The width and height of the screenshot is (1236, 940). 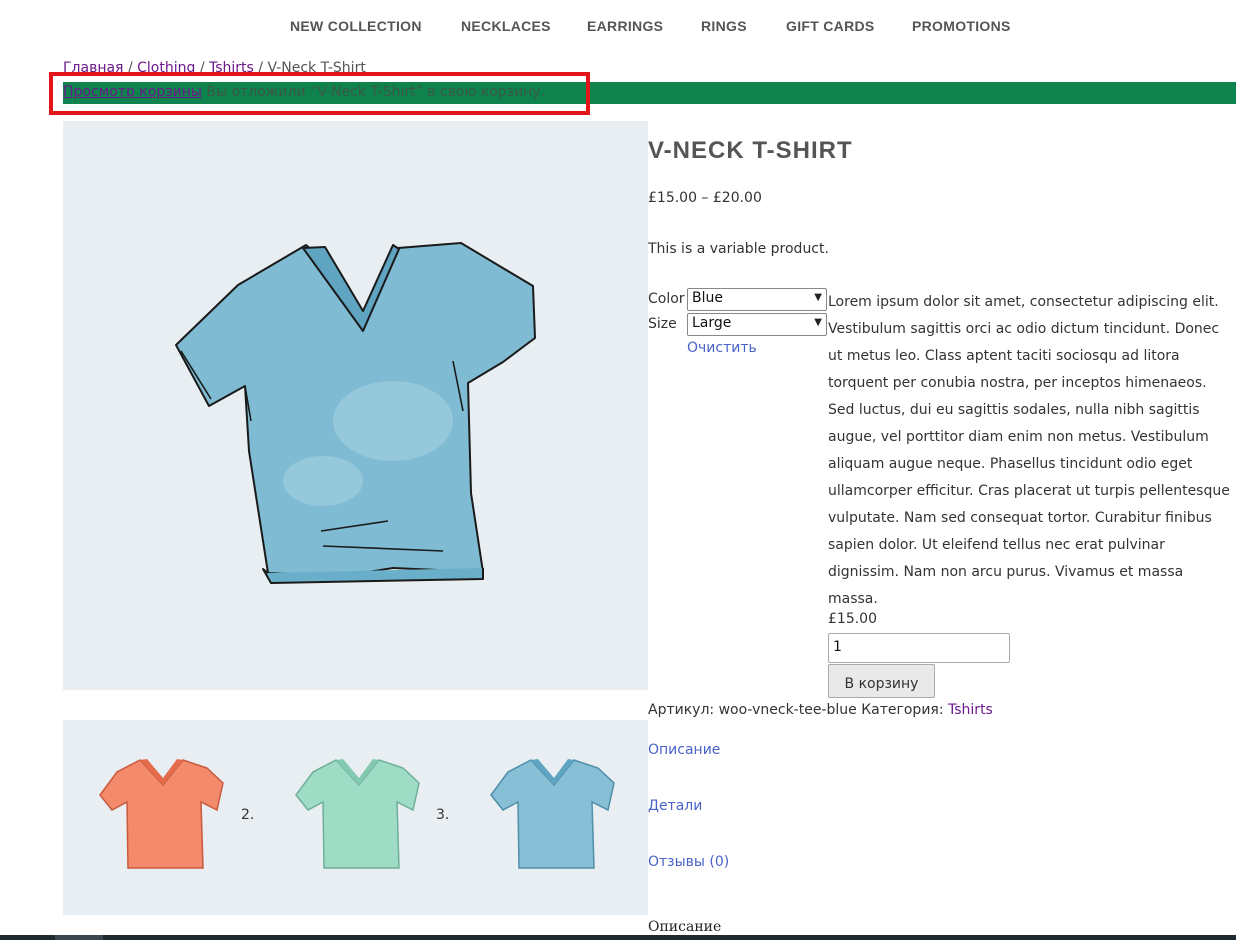 I want to click on taskbar-item, so click(x=79, y=937).